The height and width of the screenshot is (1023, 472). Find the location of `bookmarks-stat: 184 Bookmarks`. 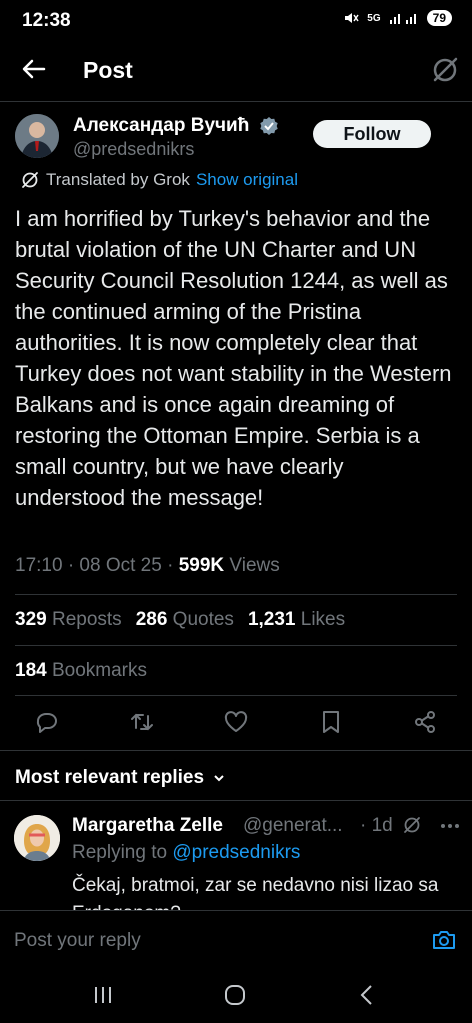

bookmarks-stat: 184 Bookmarks is located at coordinates (81, 671).